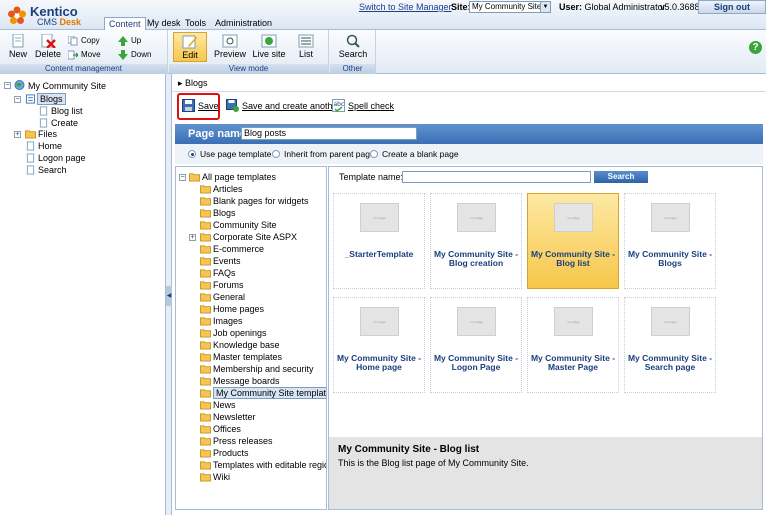  Describe the element at coordinates (125, 23) in the screenshot. I see `tab-content: Content` at that location.